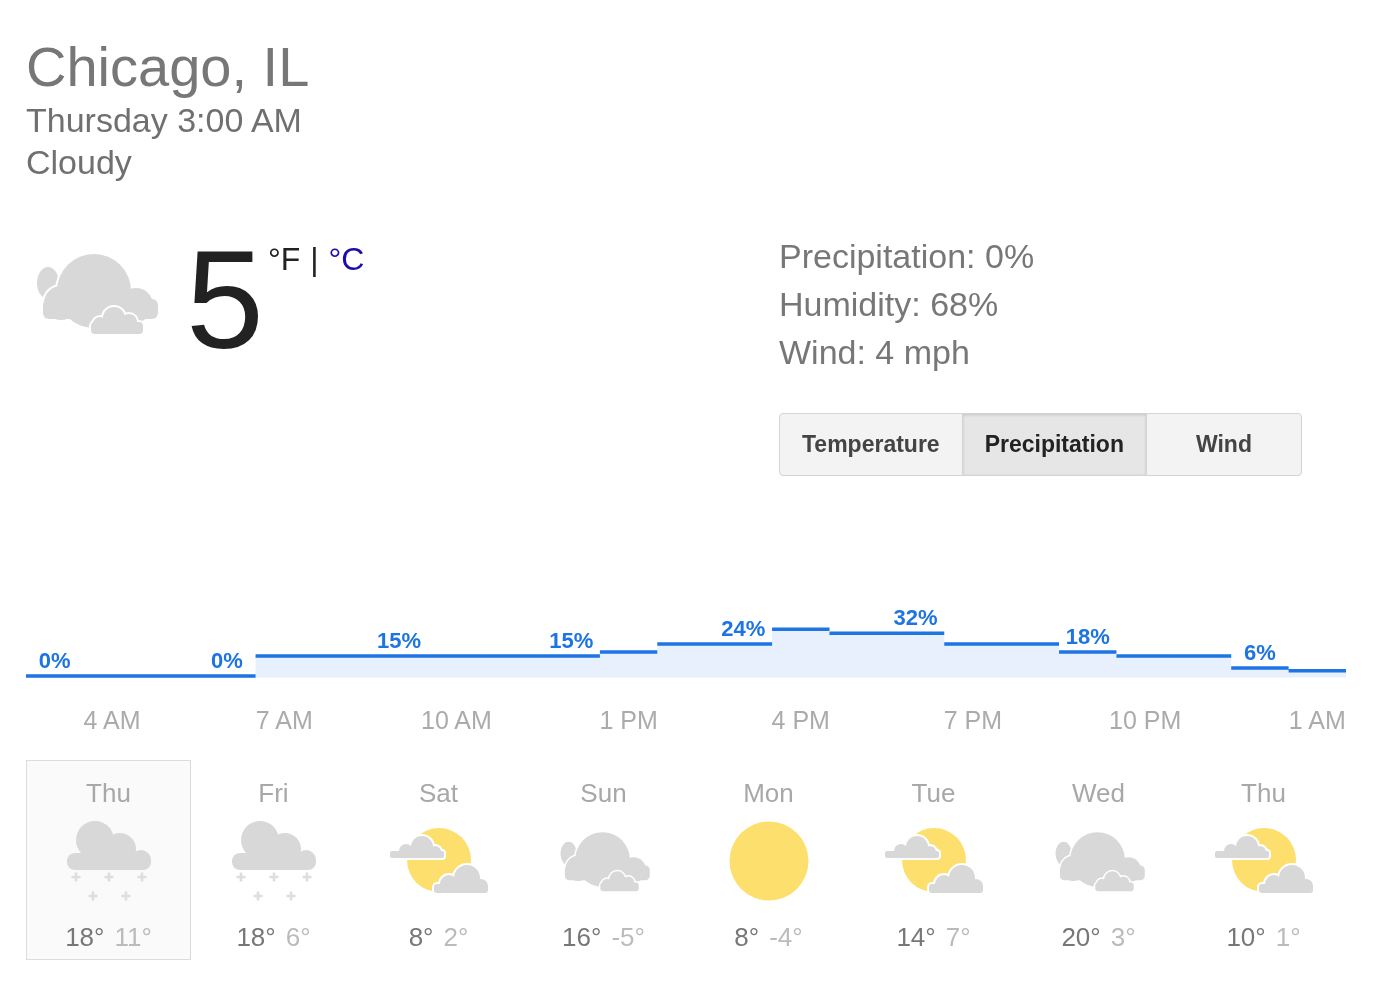  What do you see at coordinates (916, 937) in the screenshot?
I see `high-temp: 14°` at bounding box center [916, 937].